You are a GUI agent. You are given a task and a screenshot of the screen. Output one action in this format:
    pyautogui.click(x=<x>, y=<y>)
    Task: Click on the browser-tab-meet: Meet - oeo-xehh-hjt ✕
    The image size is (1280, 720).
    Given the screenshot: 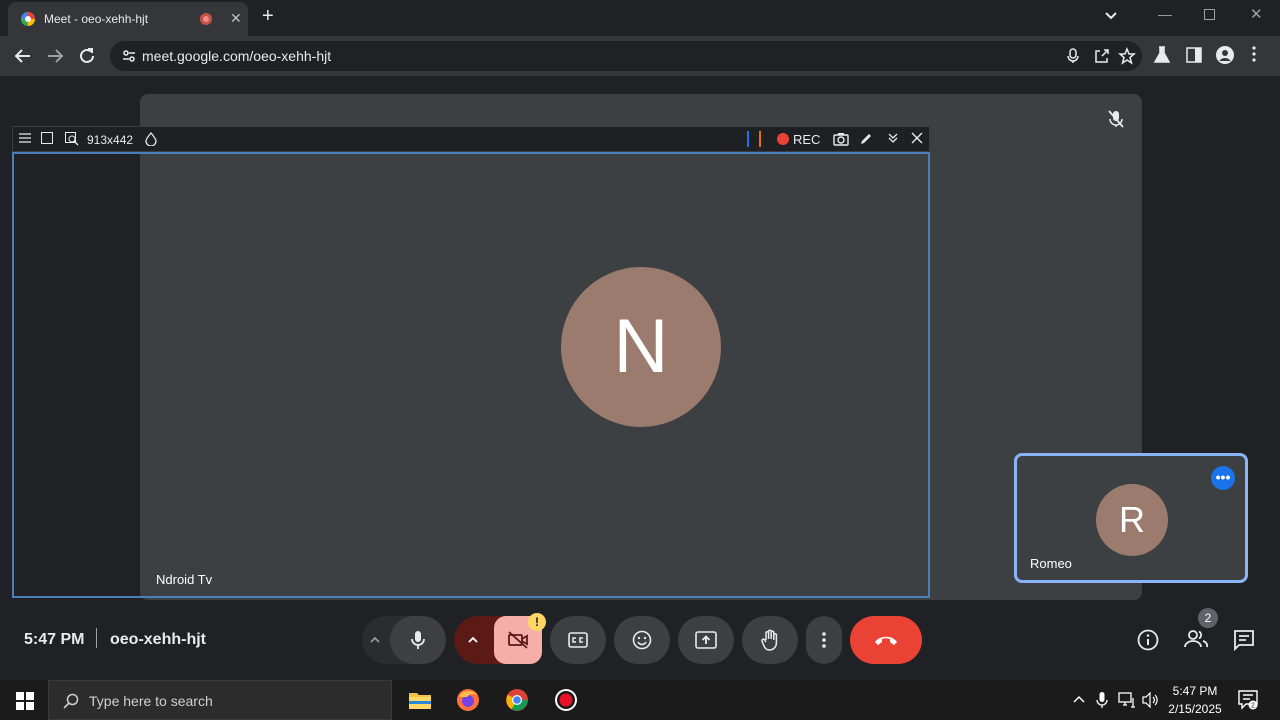 What is the action you would take?
    pyautogui.click(x=128, y=19)
    